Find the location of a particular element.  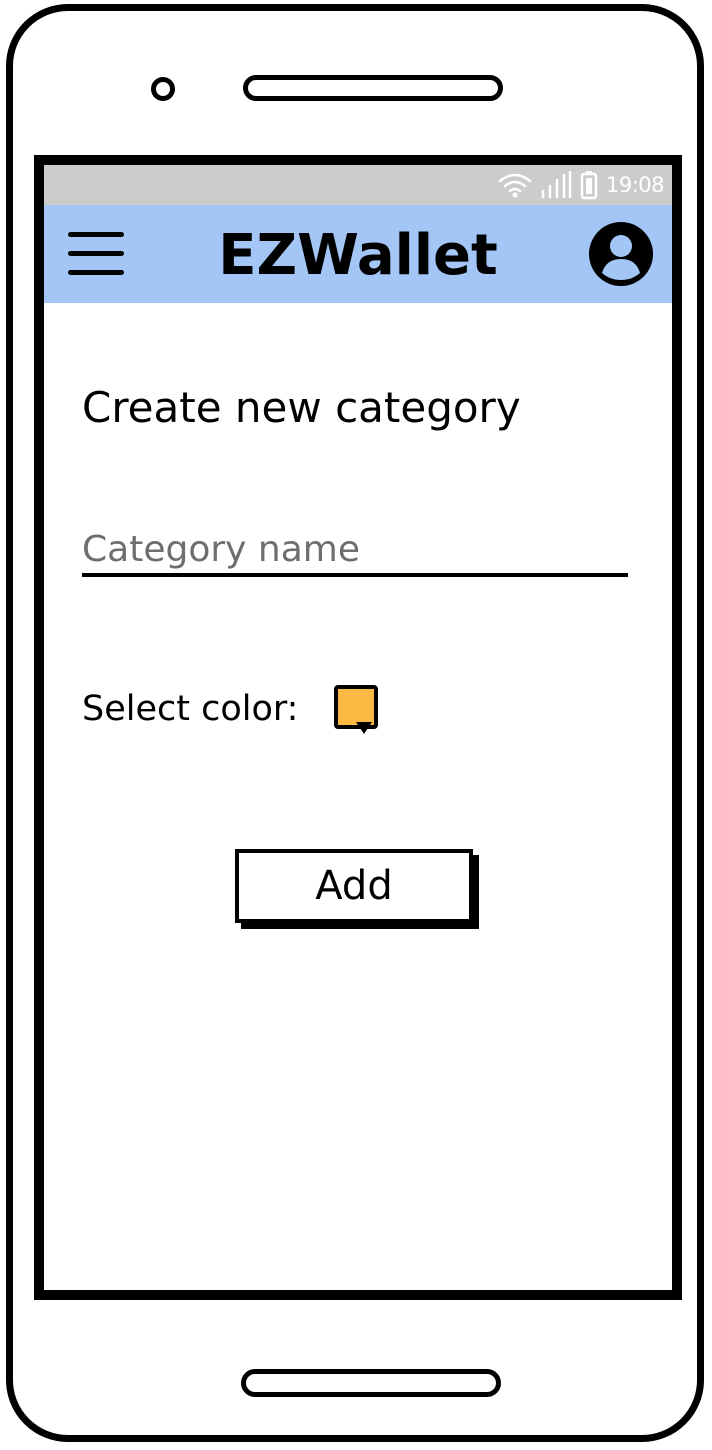

hamburger-menu-icon is located at coordinates (97, 254).